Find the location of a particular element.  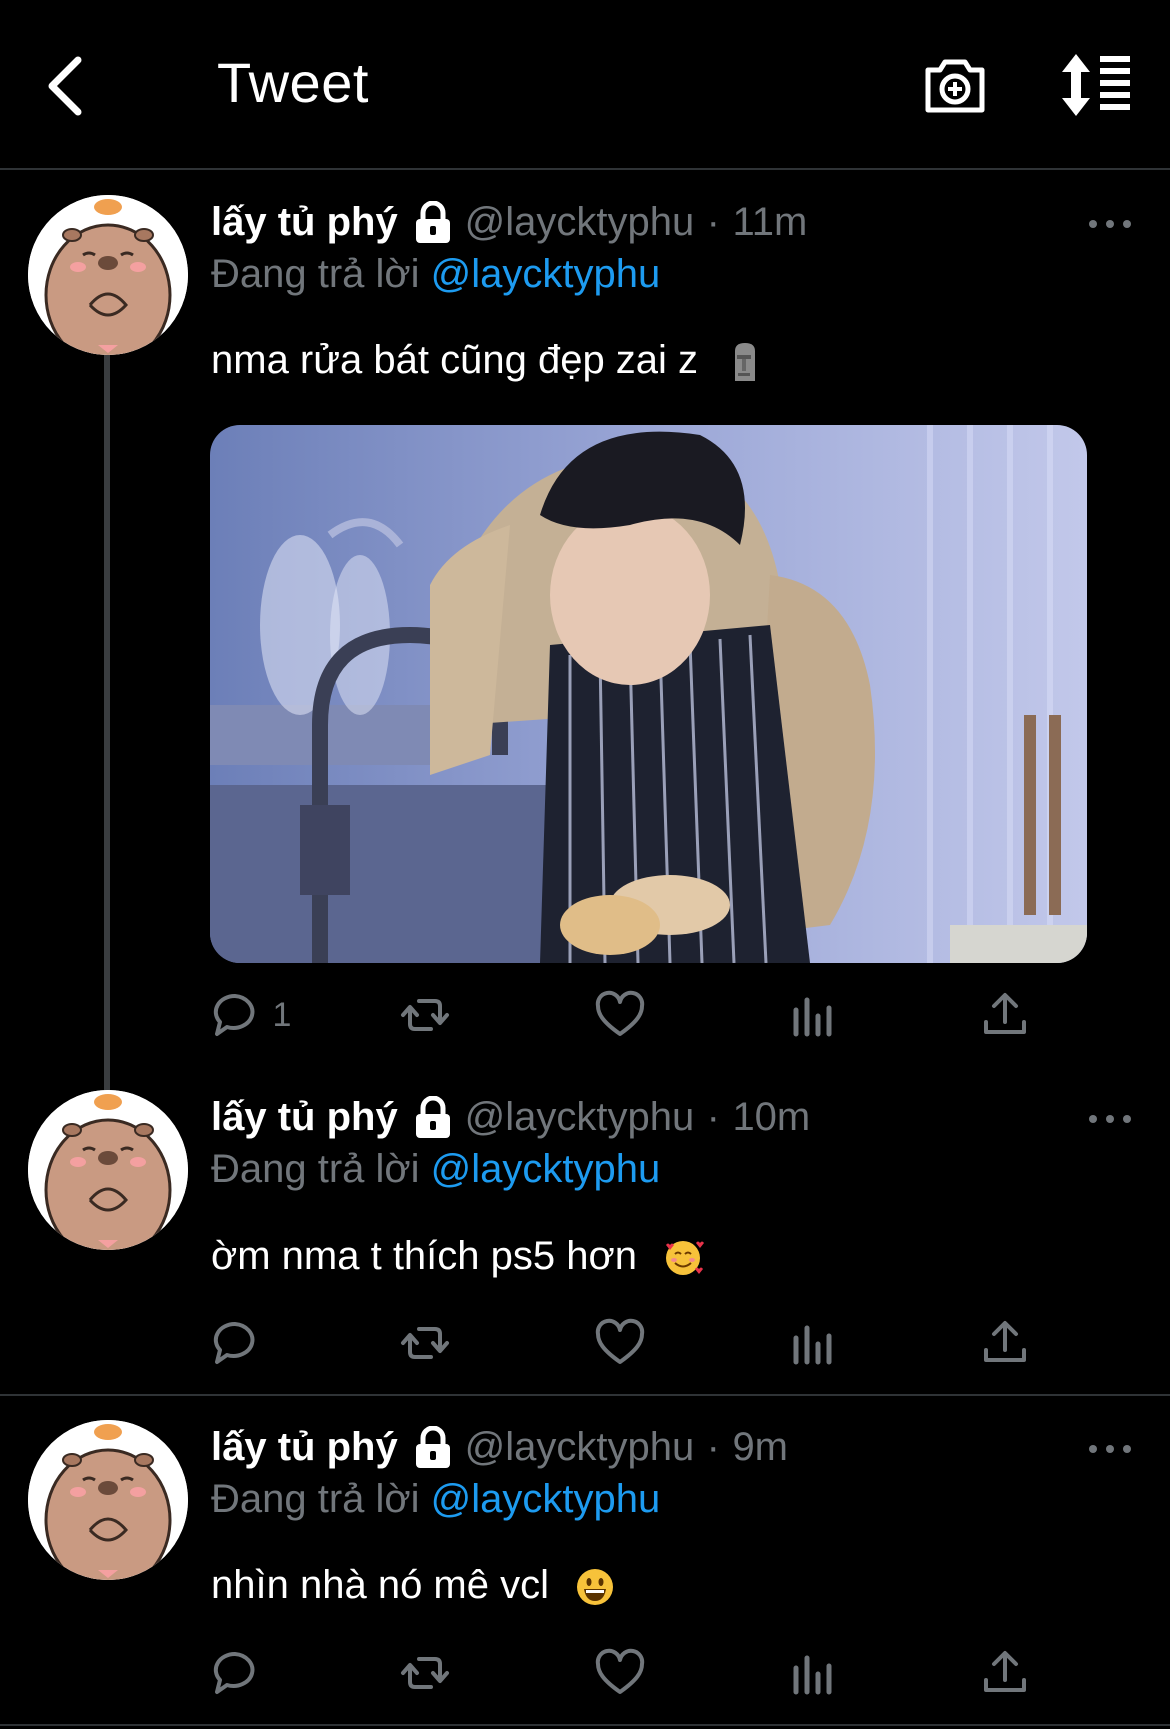

page-title: Tweet is located at coordinates (293, 82).